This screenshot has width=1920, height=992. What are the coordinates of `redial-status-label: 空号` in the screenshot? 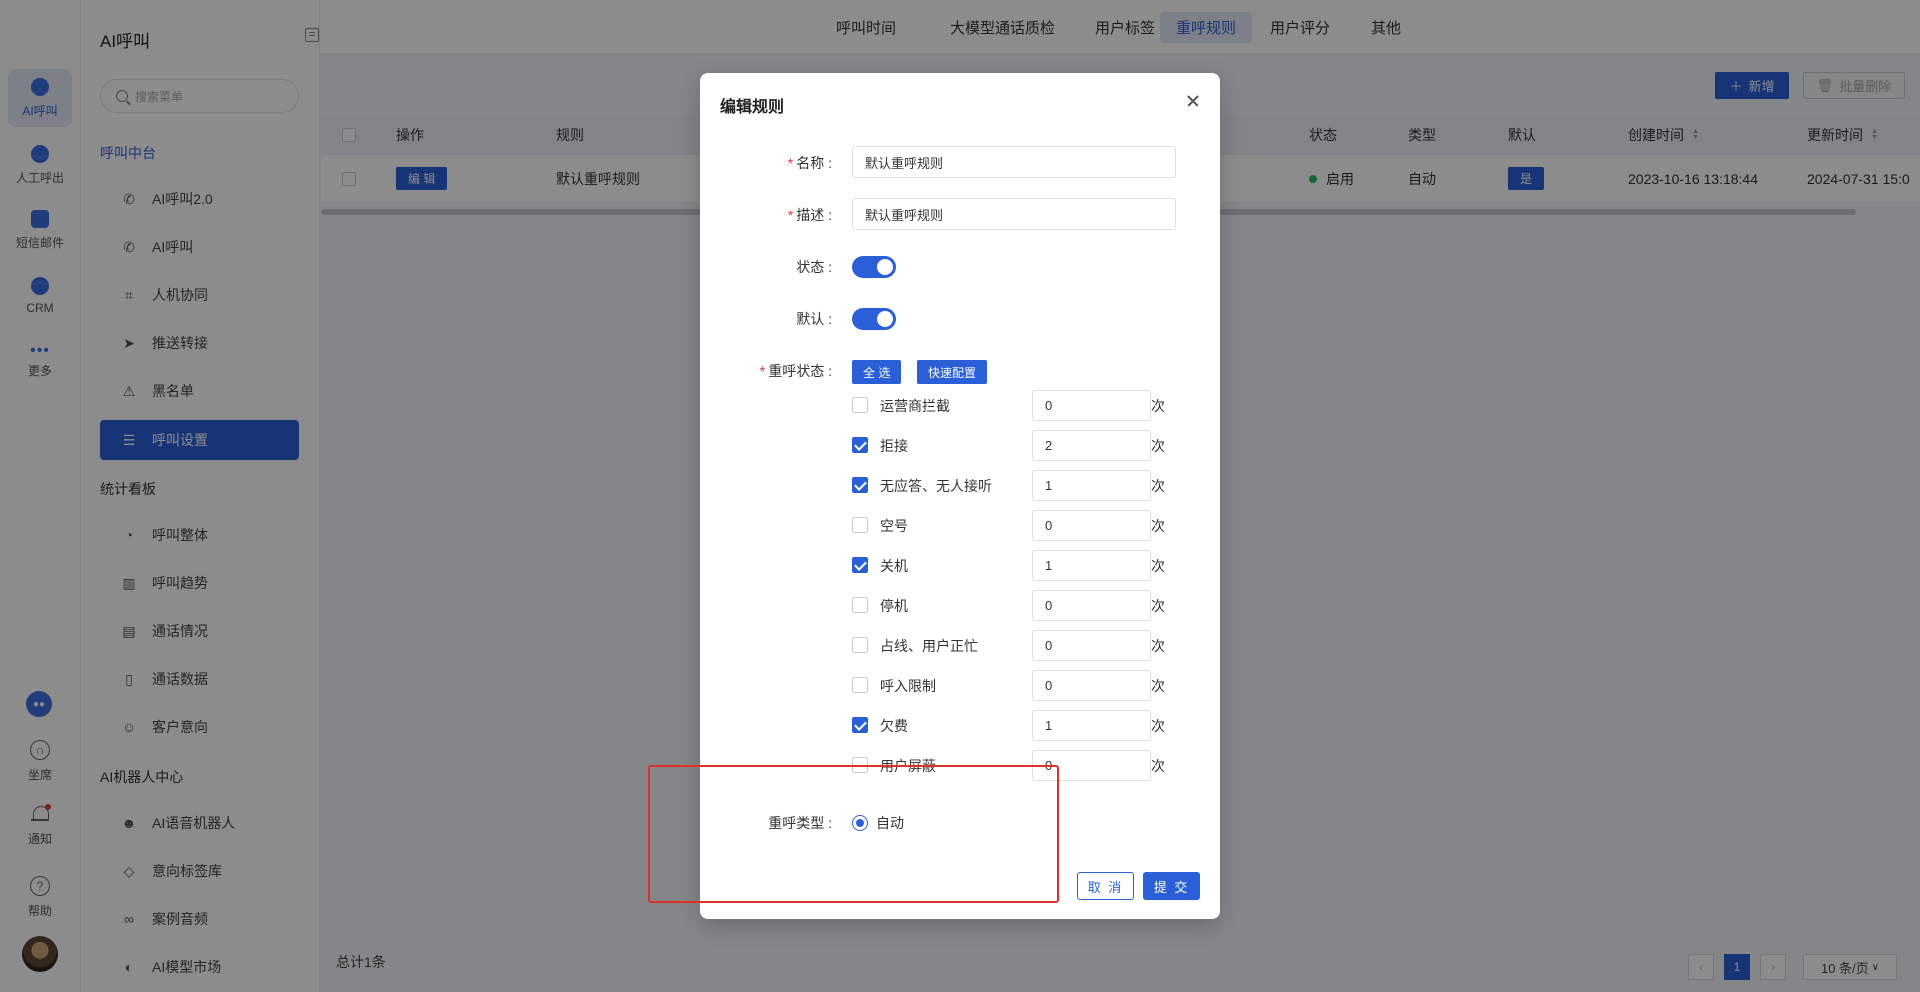 It's located at (894, 526).